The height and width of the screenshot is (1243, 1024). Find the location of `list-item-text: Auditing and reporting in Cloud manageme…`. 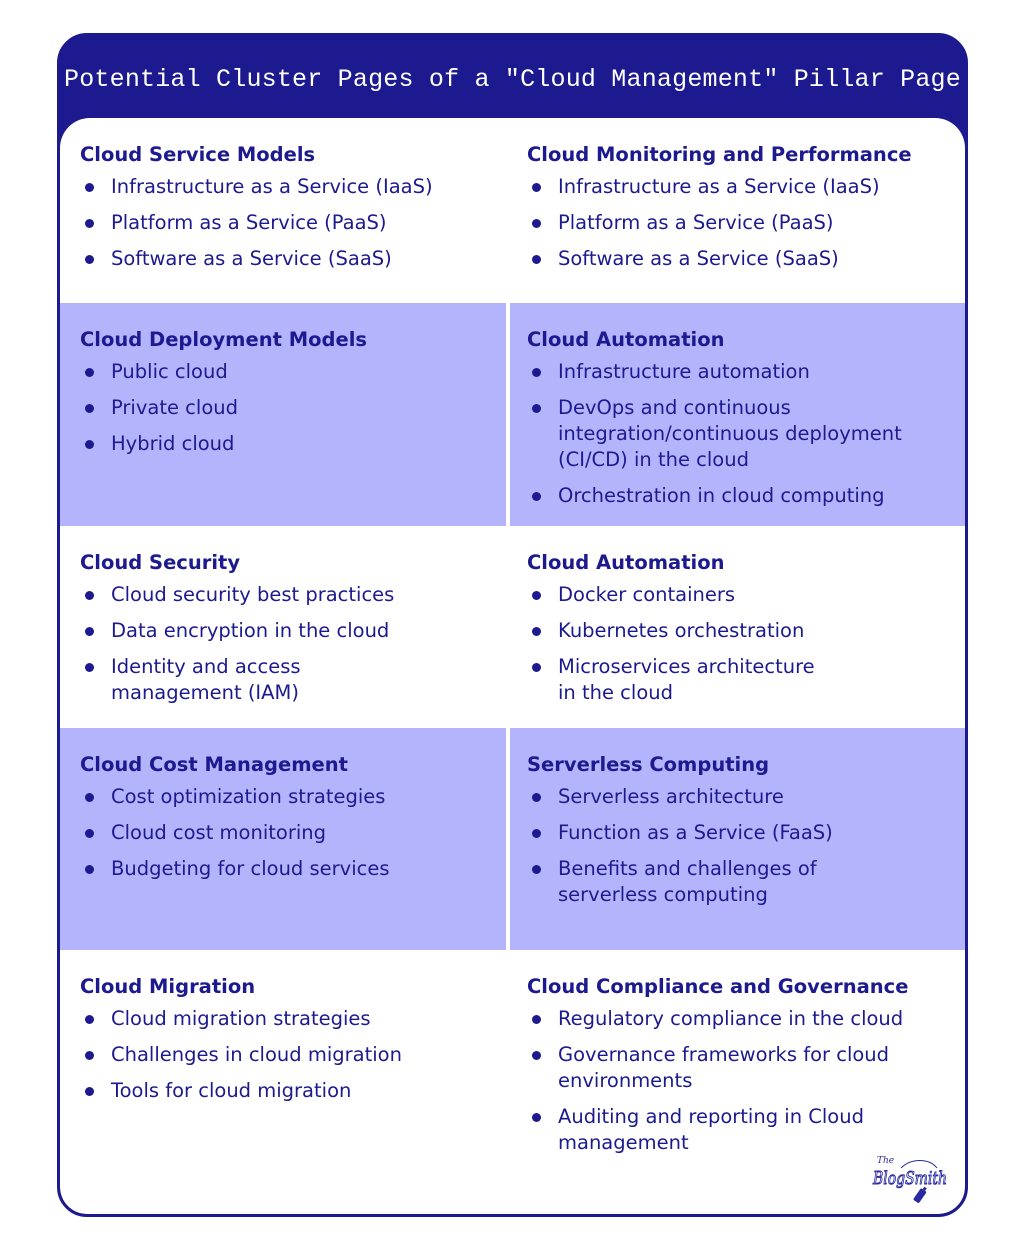

list-item-text: Auditing and reporting in Cloud manageme… is located at coordinates (711, 1129).